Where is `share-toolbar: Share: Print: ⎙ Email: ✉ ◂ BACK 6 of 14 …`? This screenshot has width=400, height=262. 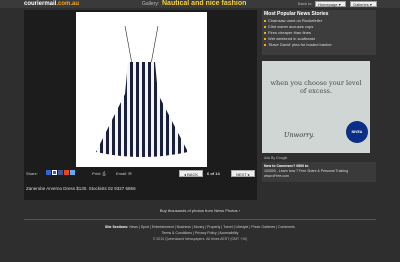
share-toolbar: Share: Print: ⎙ Email: ✉ ◂ BACK 6 of 14 … is located at coordinates (140, 174).